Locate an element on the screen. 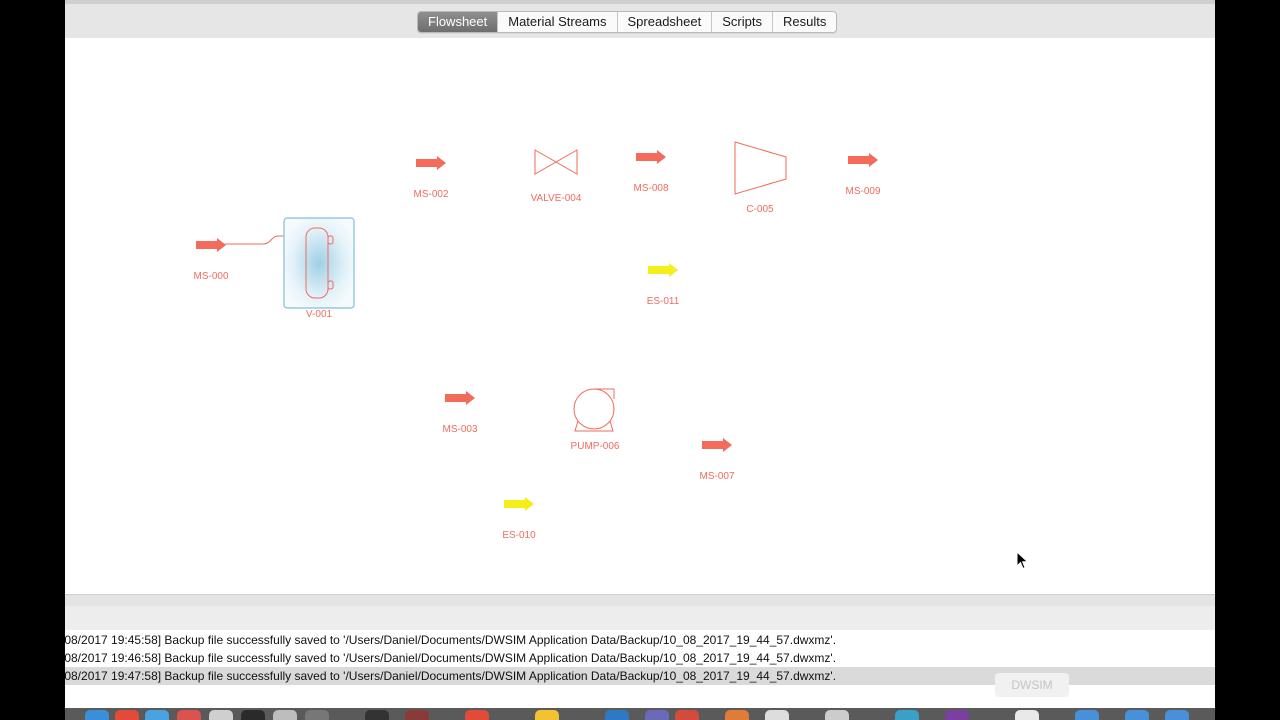 This screenshot has width=1280, height=720. tab-spreadsheet: Spreadsheet is located at coordinates (665, 22).